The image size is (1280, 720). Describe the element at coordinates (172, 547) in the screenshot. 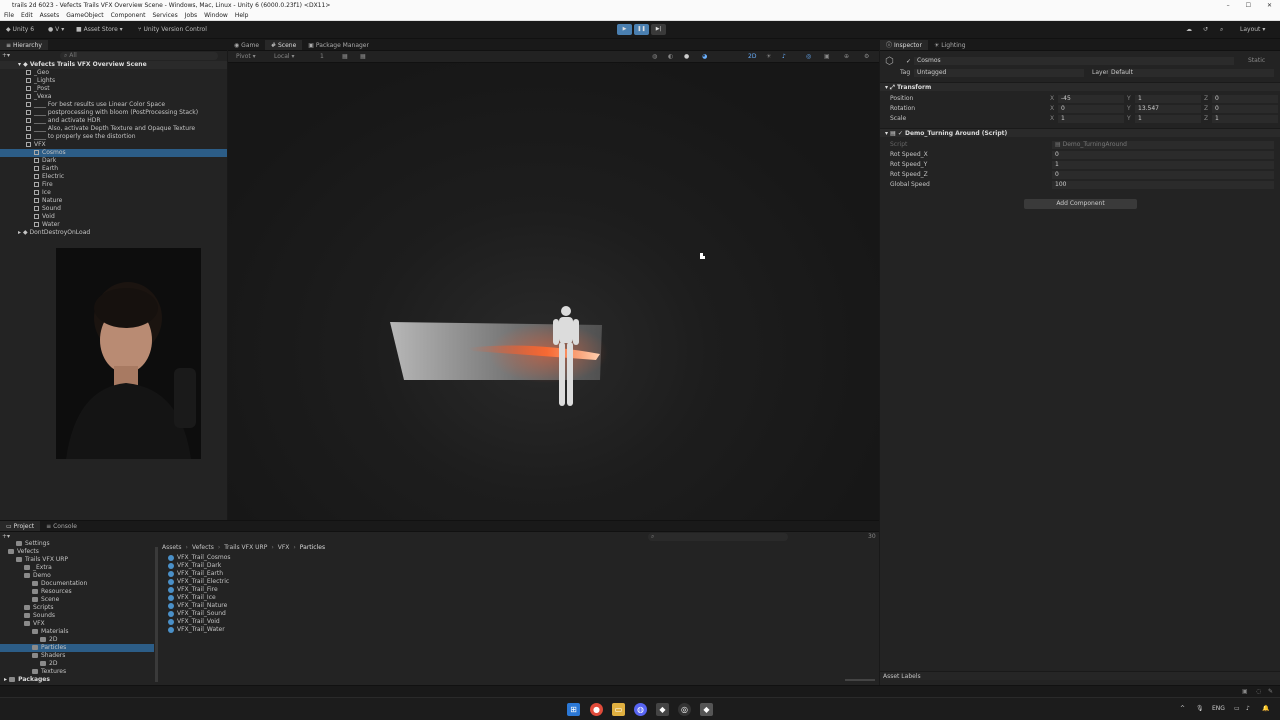

I see `breadcrumb-item: Assets` at that location.